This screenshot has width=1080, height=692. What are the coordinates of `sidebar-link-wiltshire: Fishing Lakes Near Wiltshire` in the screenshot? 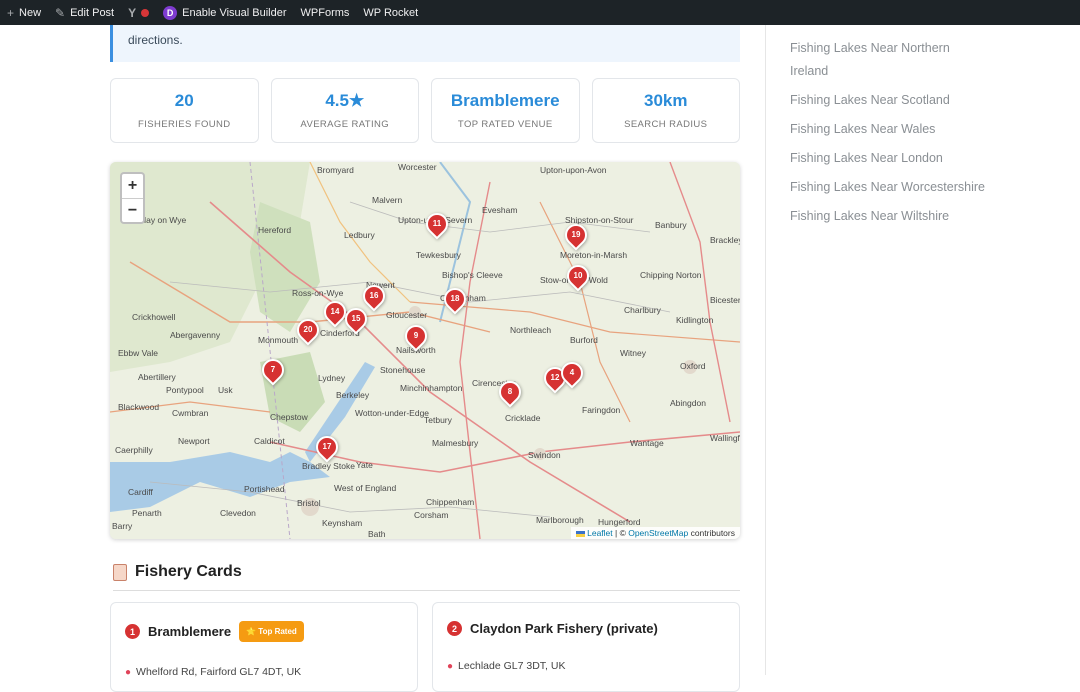 It's located at (890, 216).